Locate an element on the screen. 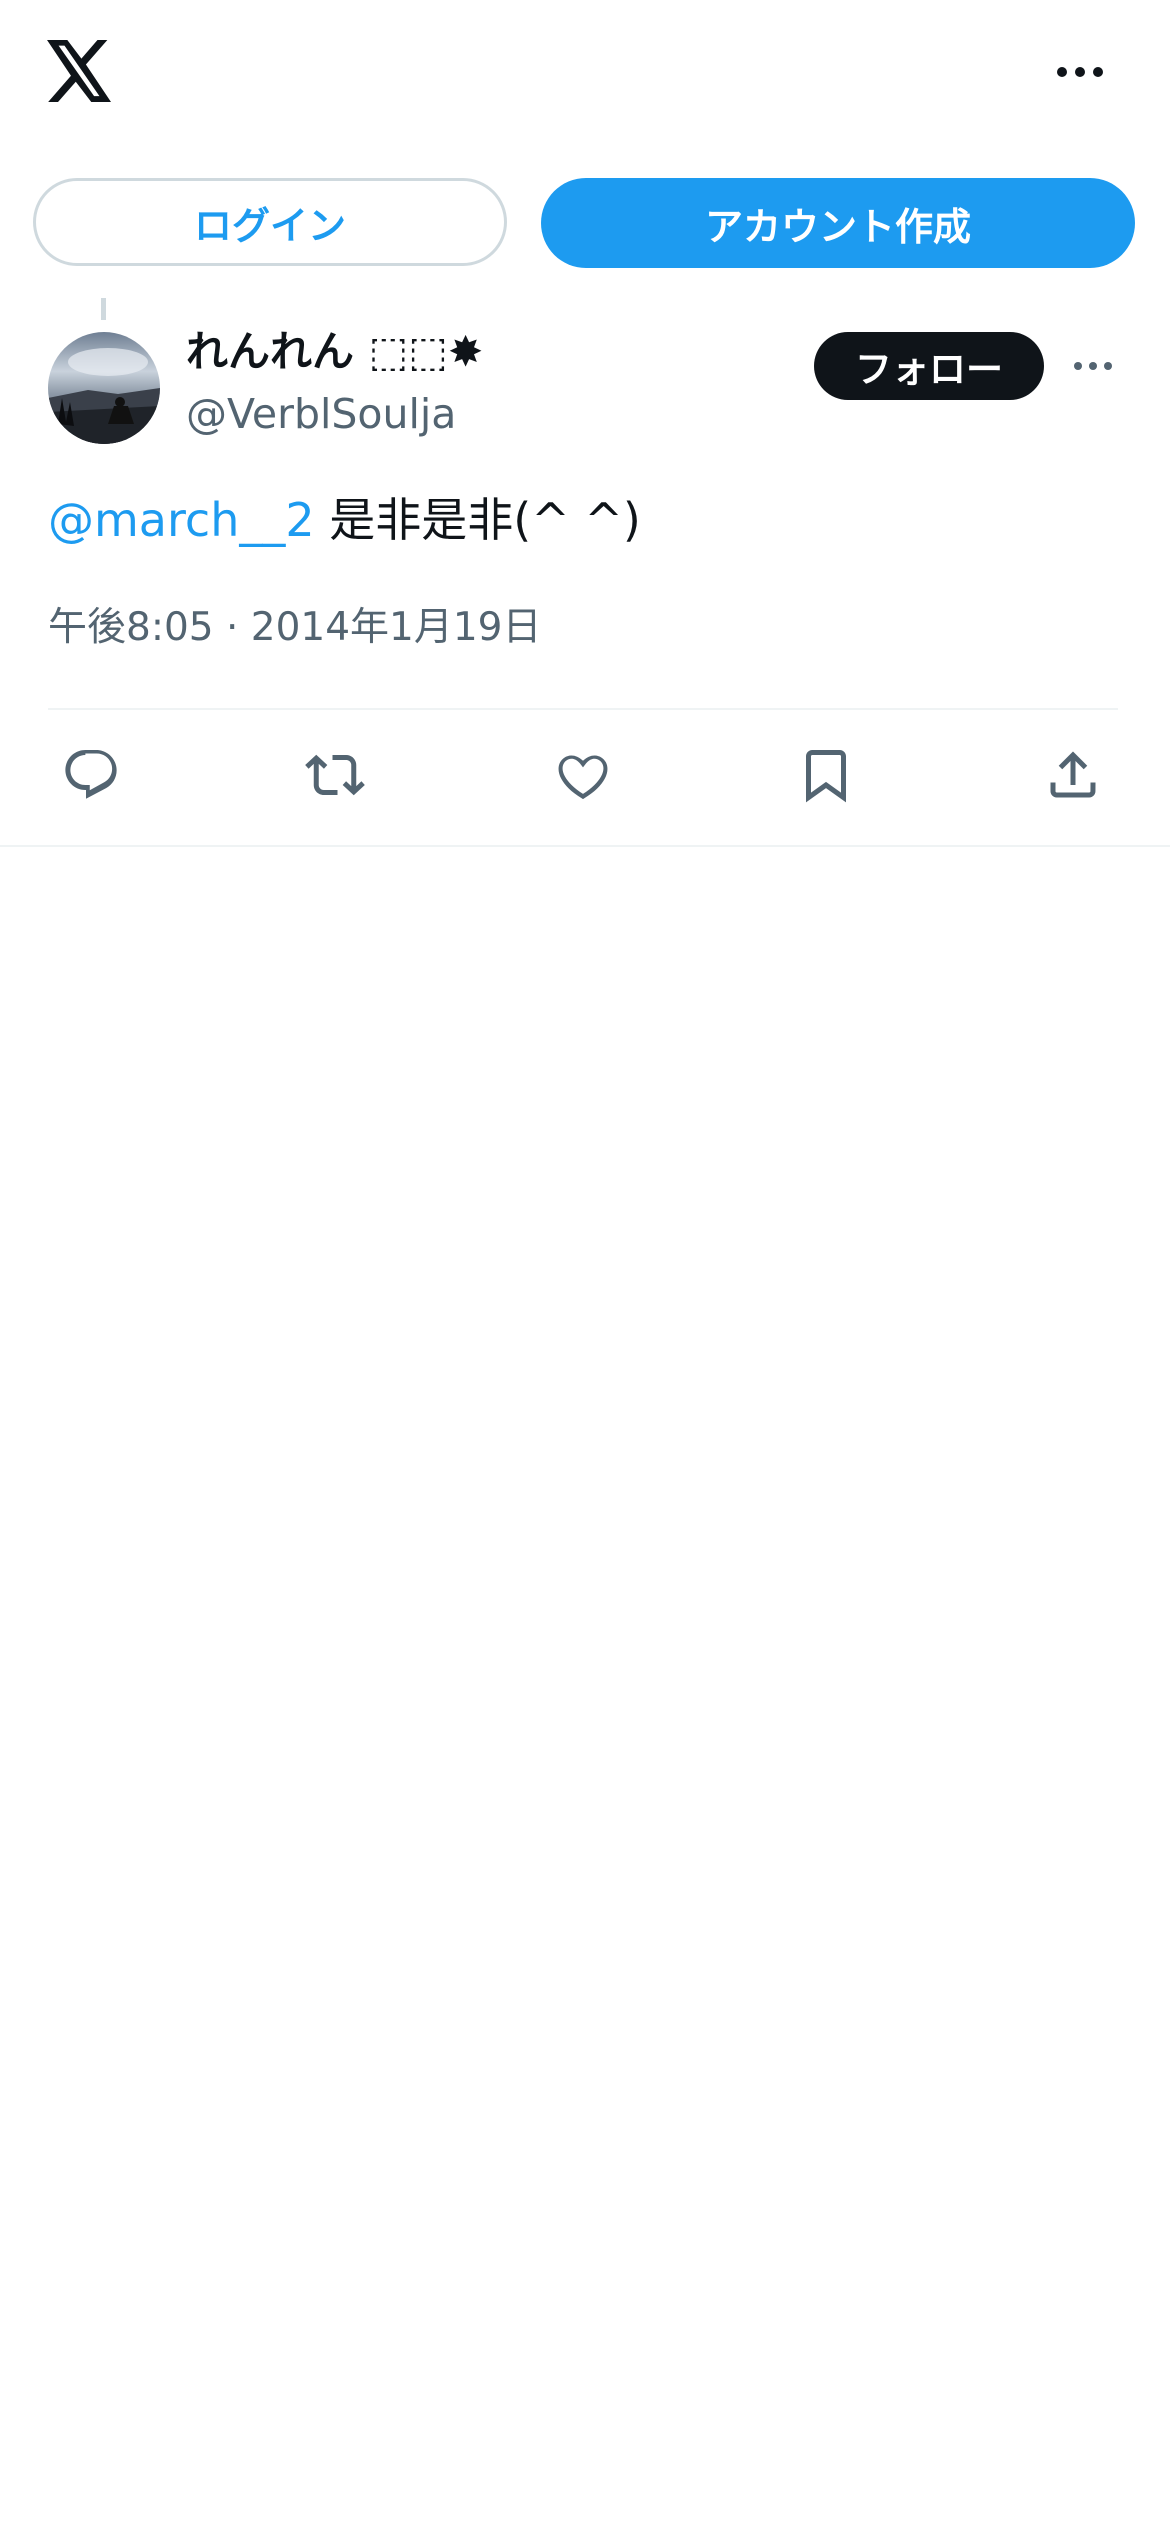  create-account-button: アカウント作成 is located at coordinates (838, 223).